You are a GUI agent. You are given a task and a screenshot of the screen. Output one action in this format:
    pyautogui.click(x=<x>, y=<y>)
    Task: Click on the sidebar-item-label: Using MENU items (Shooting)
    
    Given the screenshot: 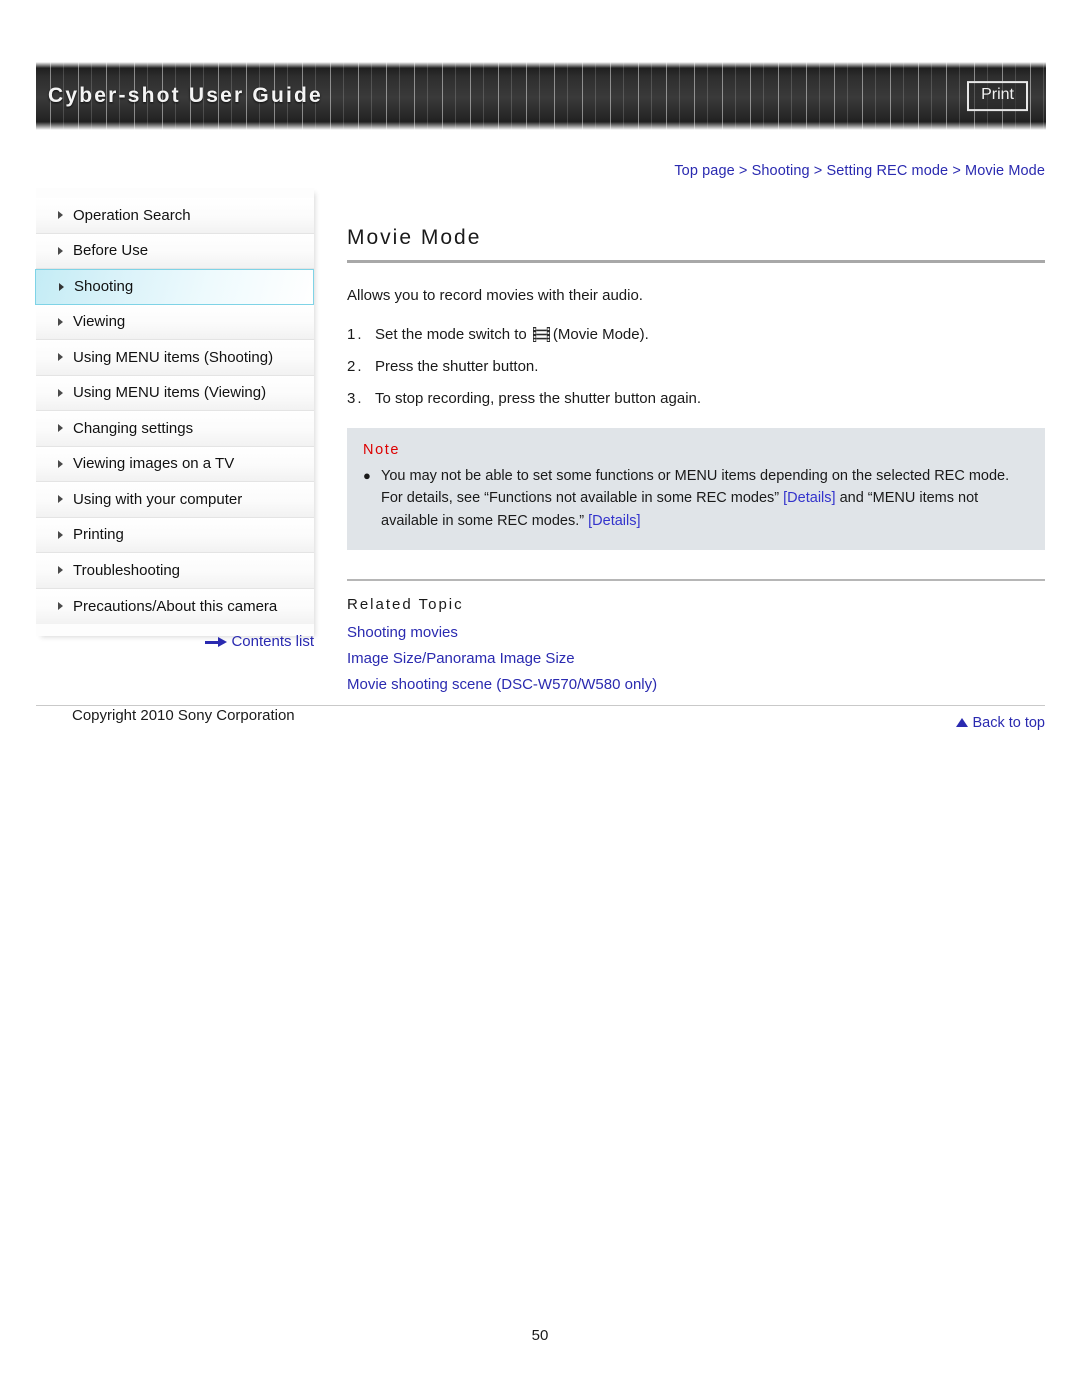 What is the action you would take?
    pyautogui.click(x=173, y=357)
    